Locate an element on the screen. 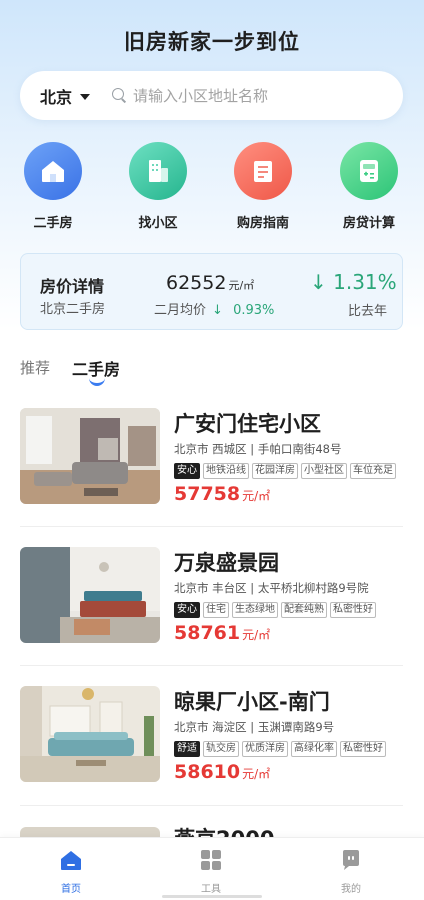 The width and height of the screenshot is (424, 900). average-price: 62552 元/㎡ is located at coordinates (210, 283).